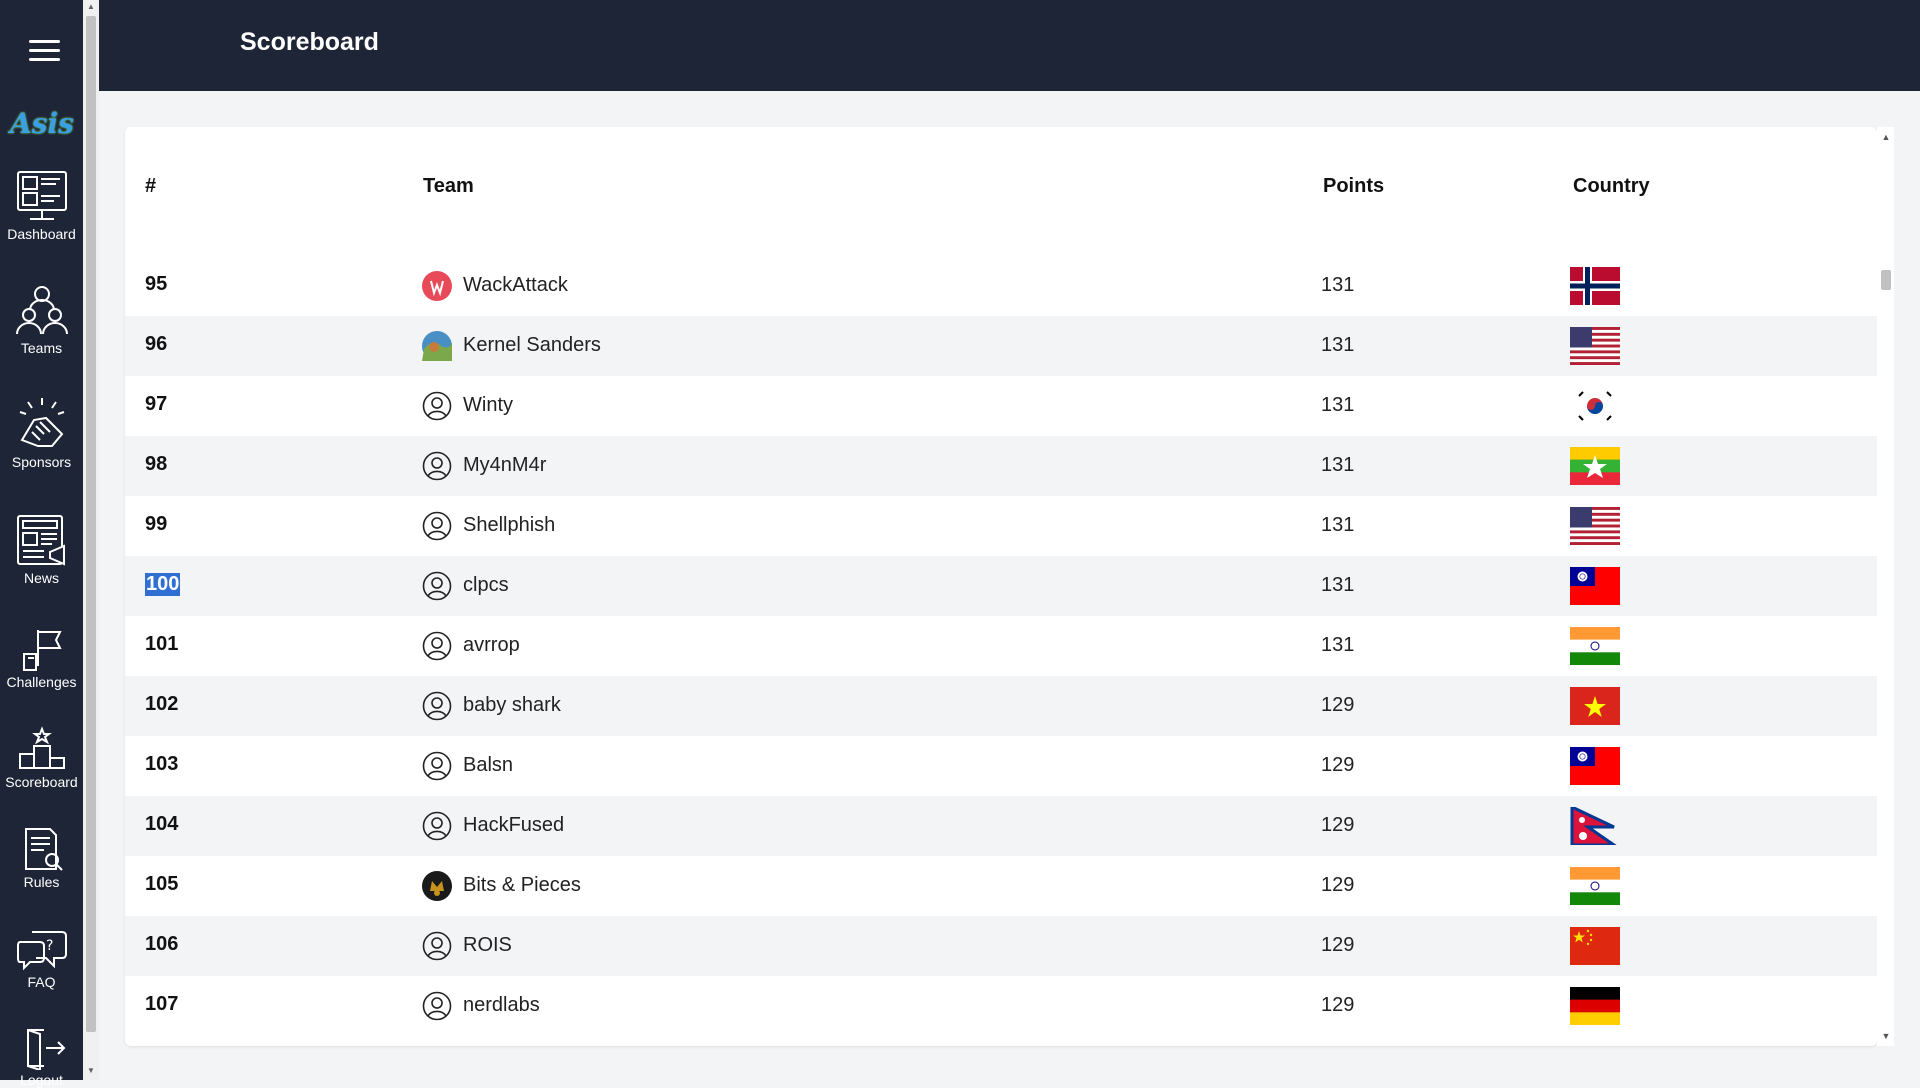 The height and width of the screenshot is (1088, 1920). I want to click on column-header-country: Country, so click(1611, 186).